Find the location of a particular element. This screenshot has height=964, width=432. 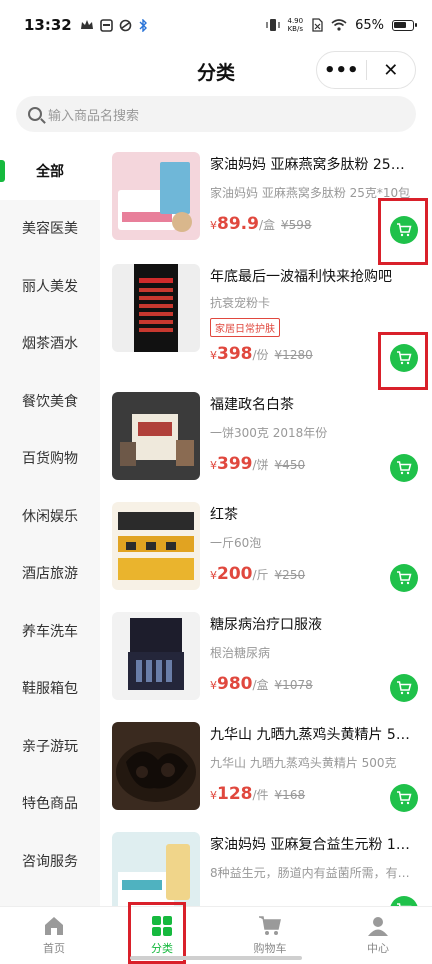

tab-label: 购物车 is located at coordinates (270, 948).